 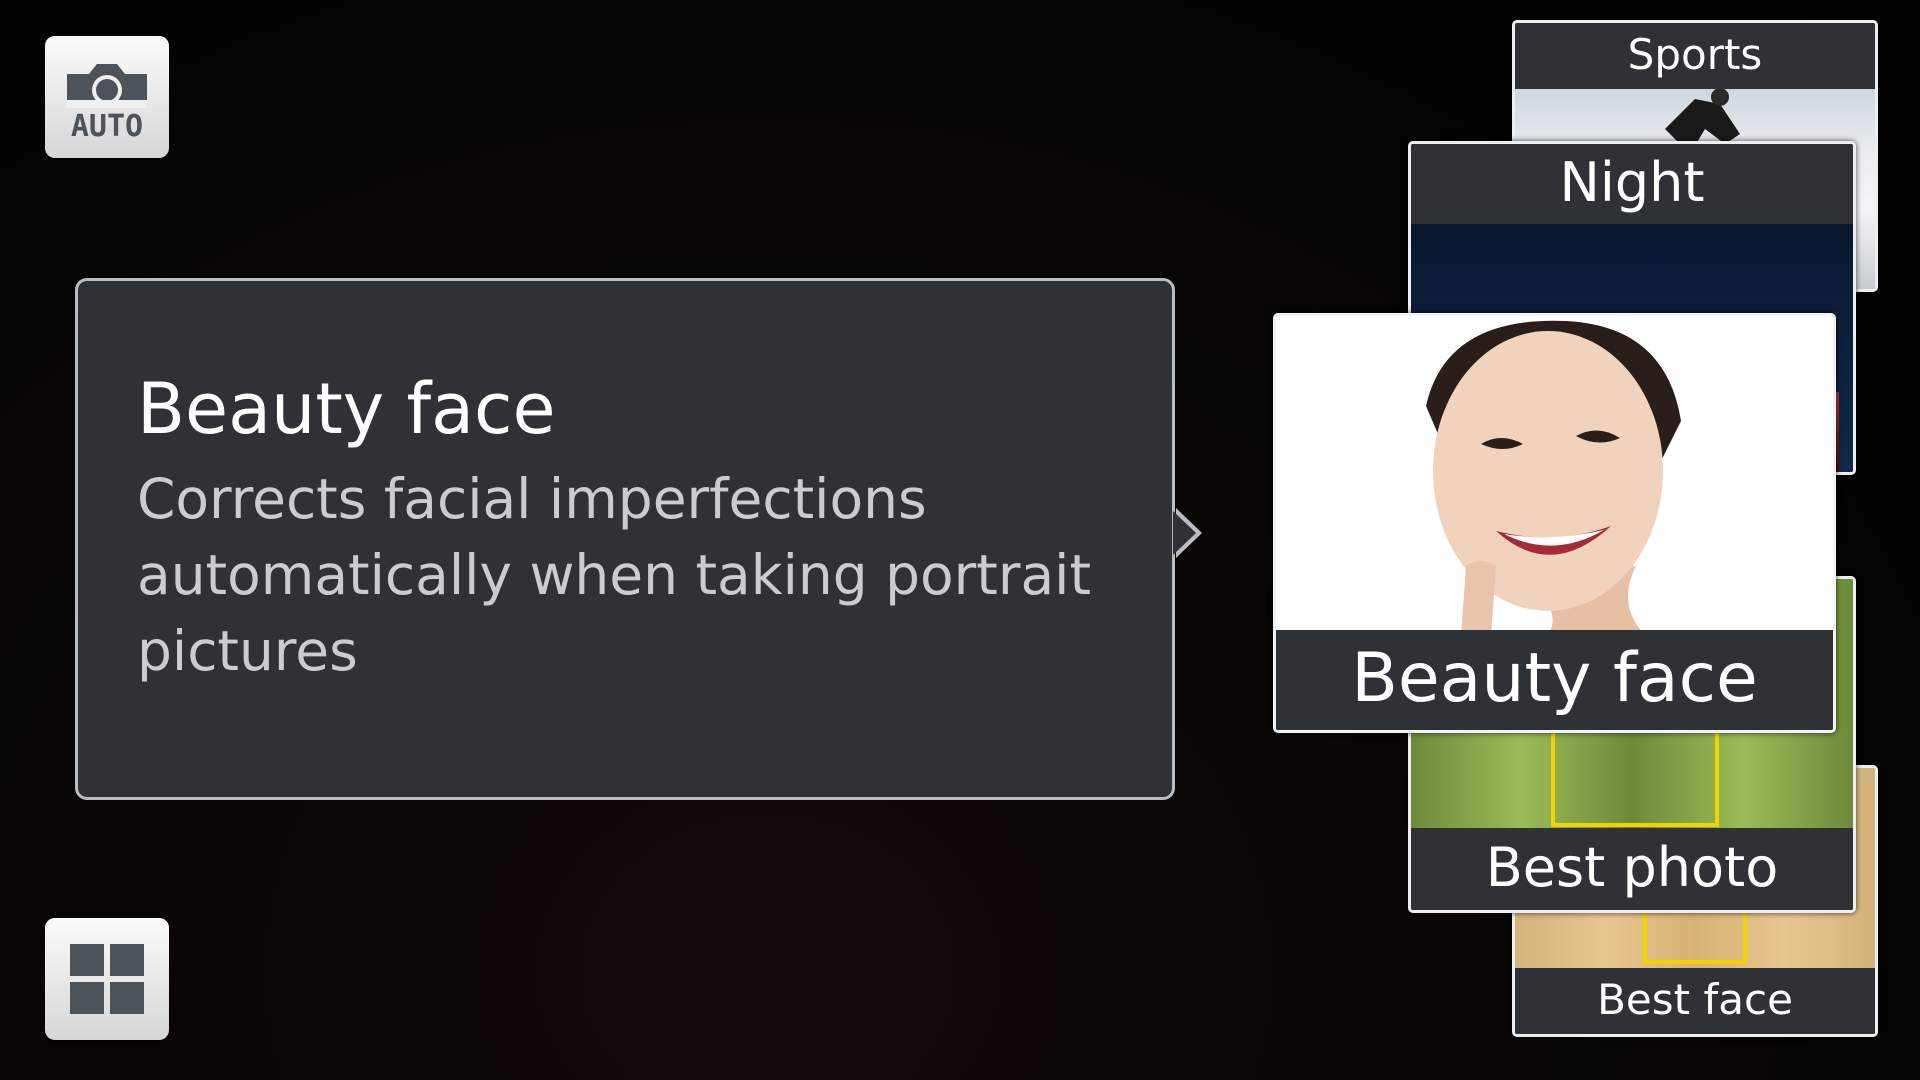 I want to click on mode-card-label: Beauty face, so click(x=1554, y=680).